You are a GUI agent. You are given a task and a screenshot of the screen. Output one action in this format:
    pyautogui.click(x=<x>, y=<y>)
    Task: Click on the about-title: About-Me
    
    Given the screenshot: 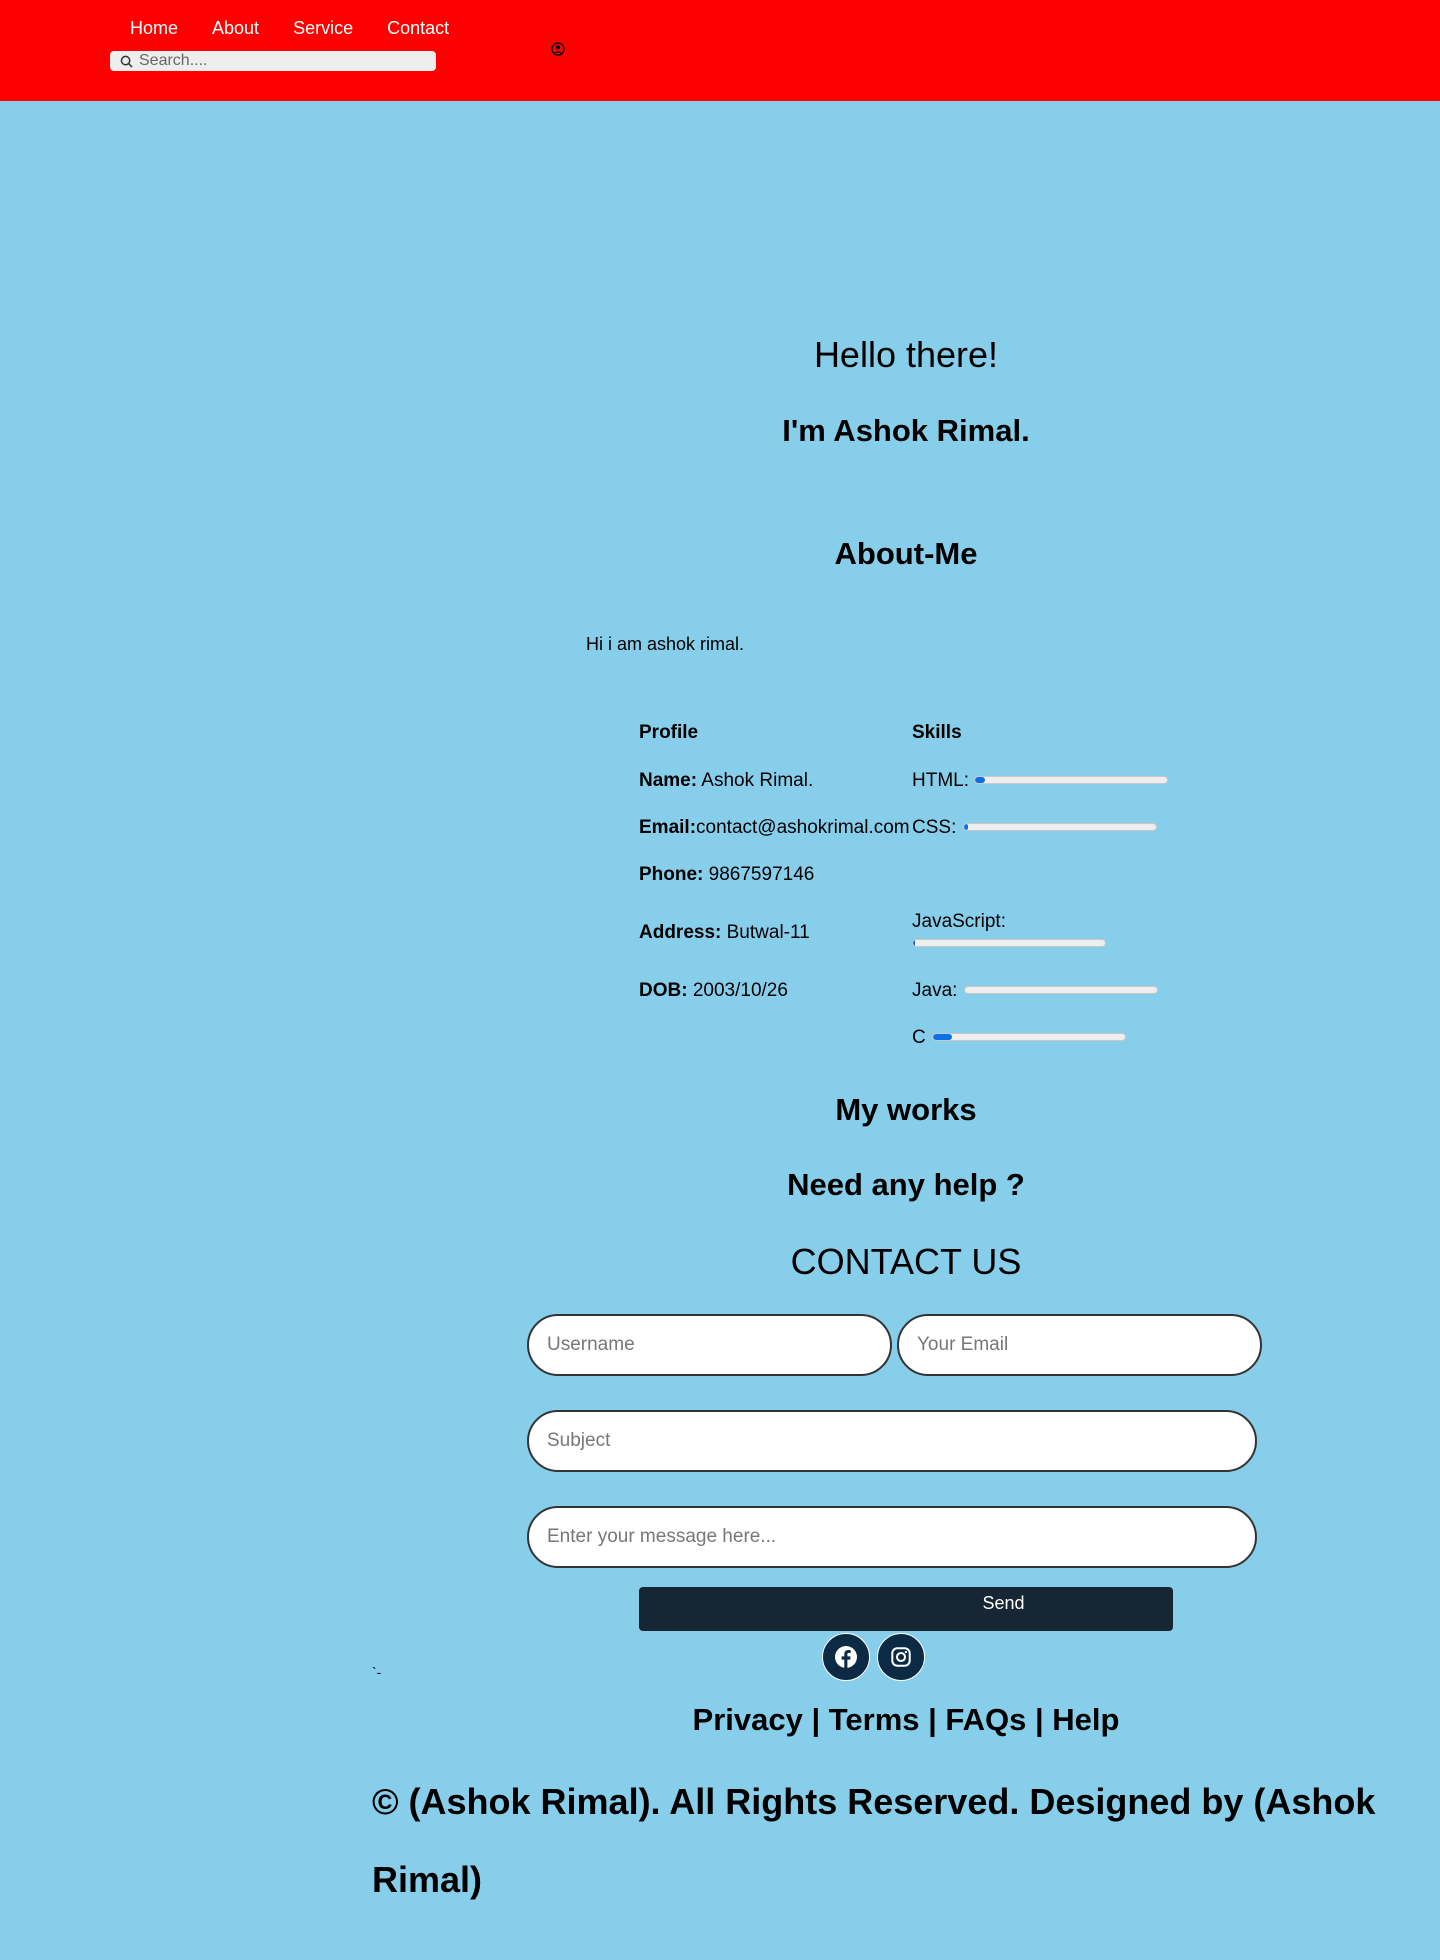 What is the action you would take?
    pyautogui.click(x=906, y=553)
    